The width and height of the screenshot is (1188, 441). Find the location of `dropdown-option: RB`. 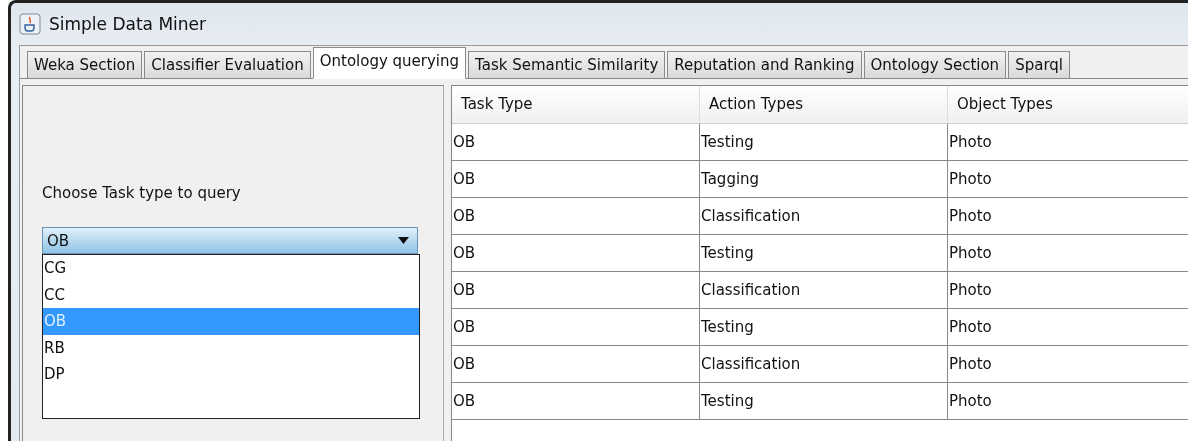

dropdown-option: RB is located at coordinates (231, 347).